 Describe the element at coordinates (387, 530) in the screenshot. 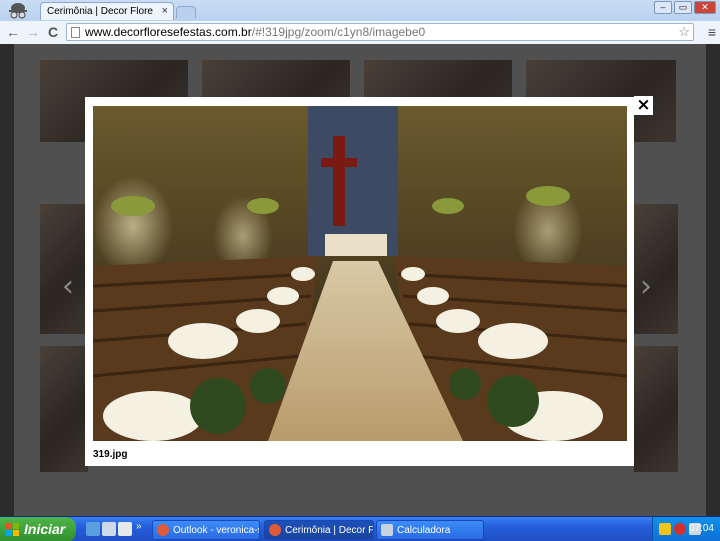

I see `calculator-icon` at that location.